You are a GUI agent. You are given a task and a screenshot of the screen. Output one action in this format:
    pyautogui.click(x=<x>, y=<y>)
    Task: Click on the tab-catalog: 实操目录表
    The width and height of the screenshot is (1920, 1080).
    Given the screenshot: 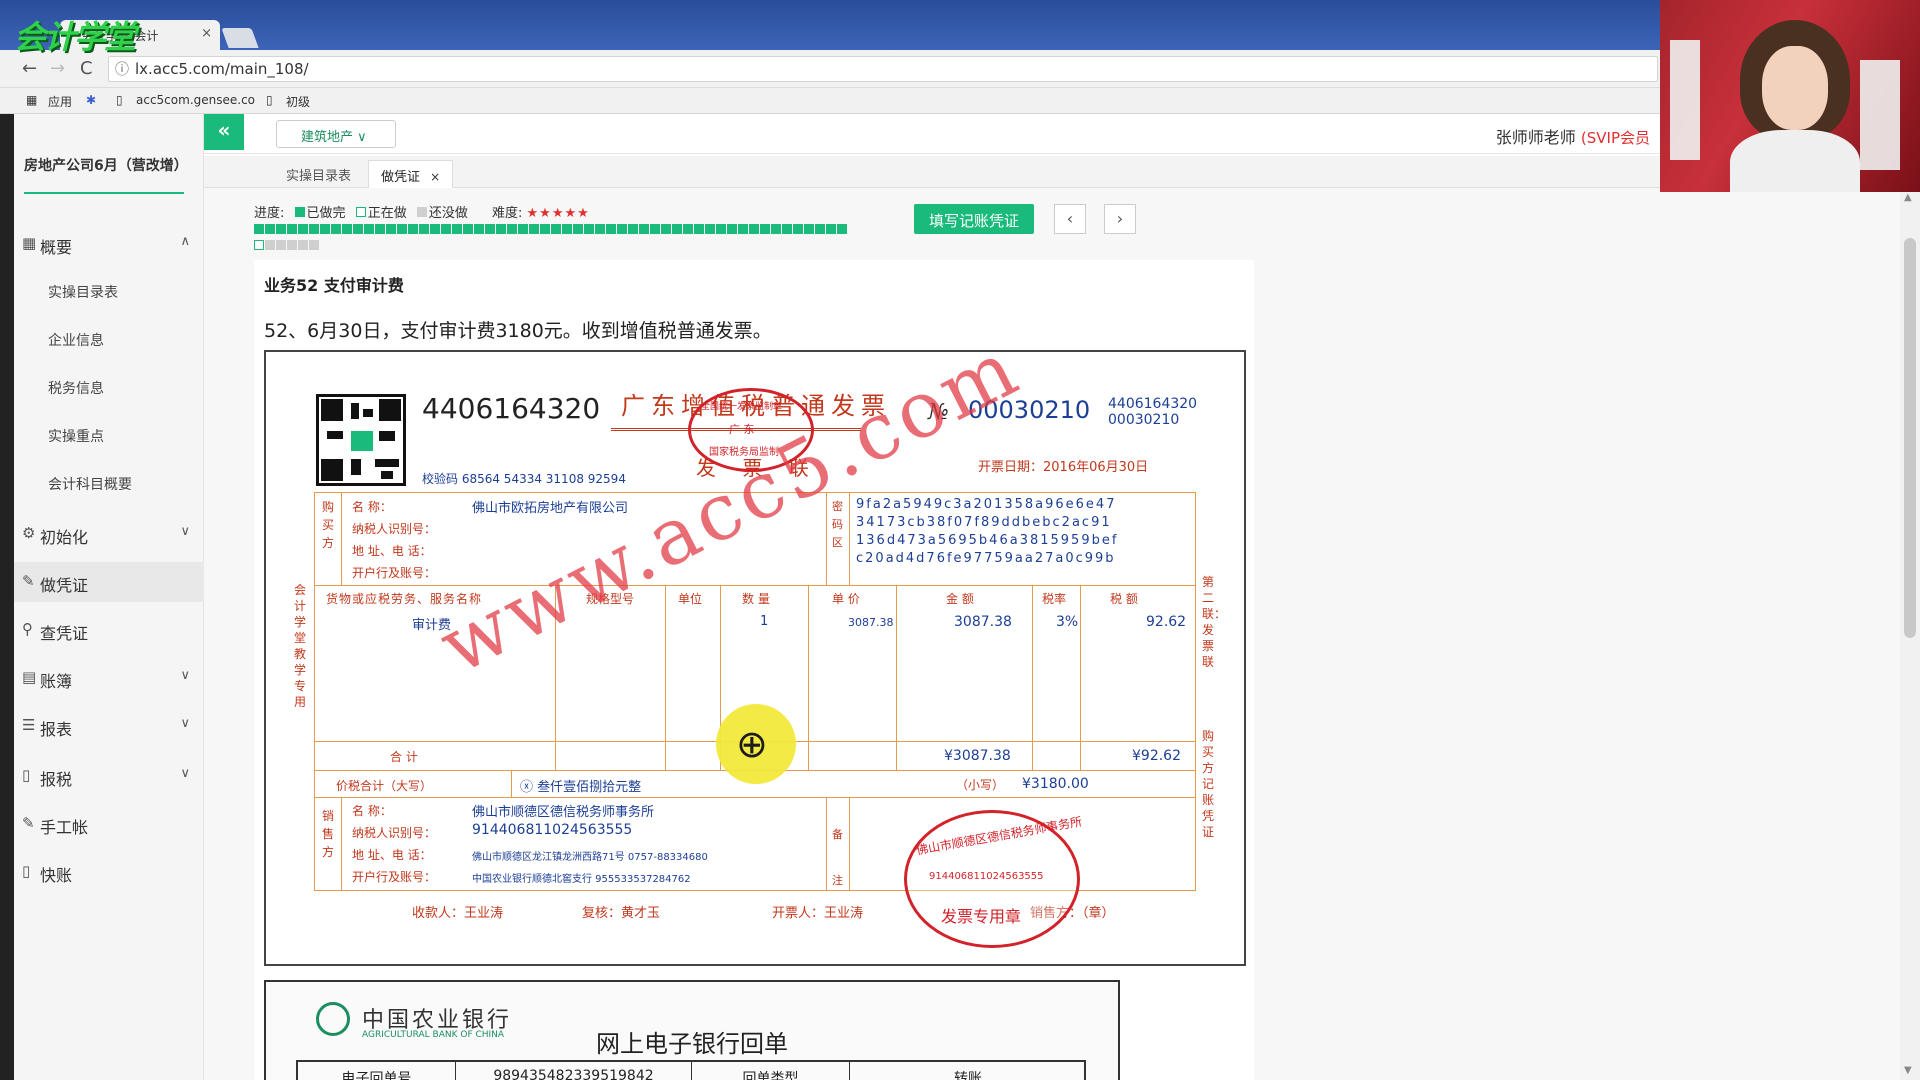 What is the action you would take?
    pyautogui.click(x=318, y=174)
    